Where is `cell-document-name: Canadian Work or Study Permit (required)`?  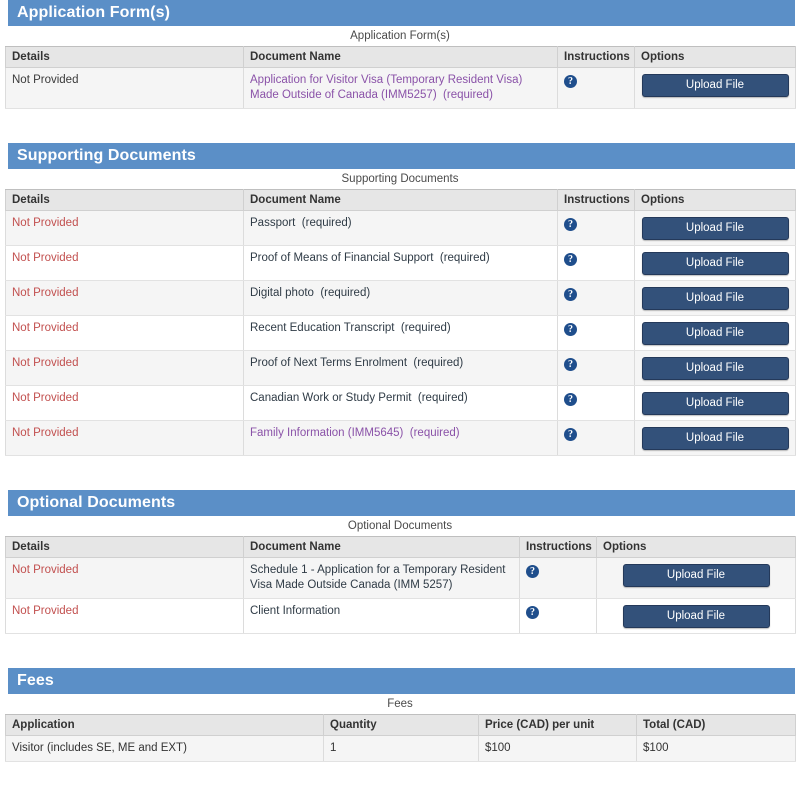
cell-document-name: Canadian Work or Study Permit (required) is located at coordinates (400, 403).